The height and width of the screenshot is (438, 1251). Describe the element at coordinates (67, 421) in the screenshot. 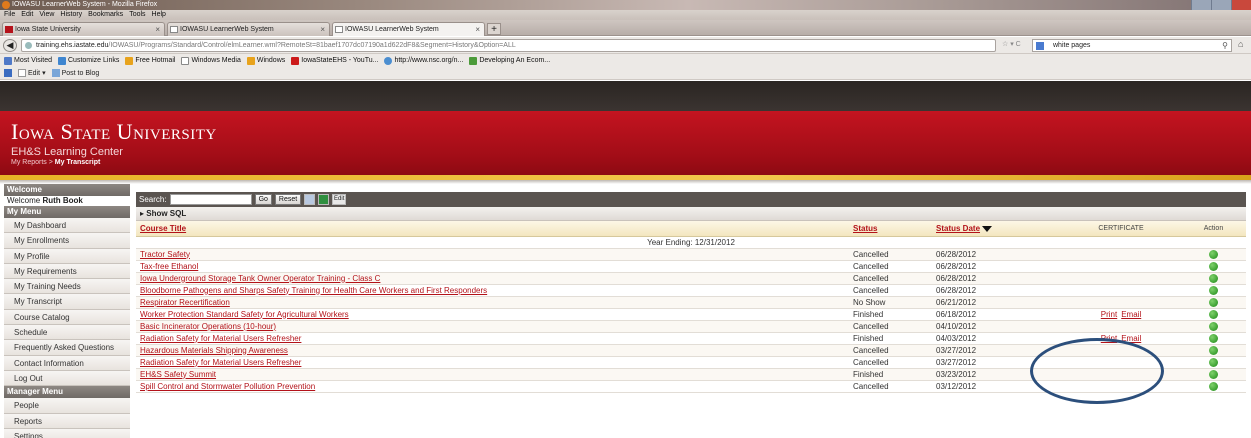

I see `sidebar-item-reports: Reports` at that location.